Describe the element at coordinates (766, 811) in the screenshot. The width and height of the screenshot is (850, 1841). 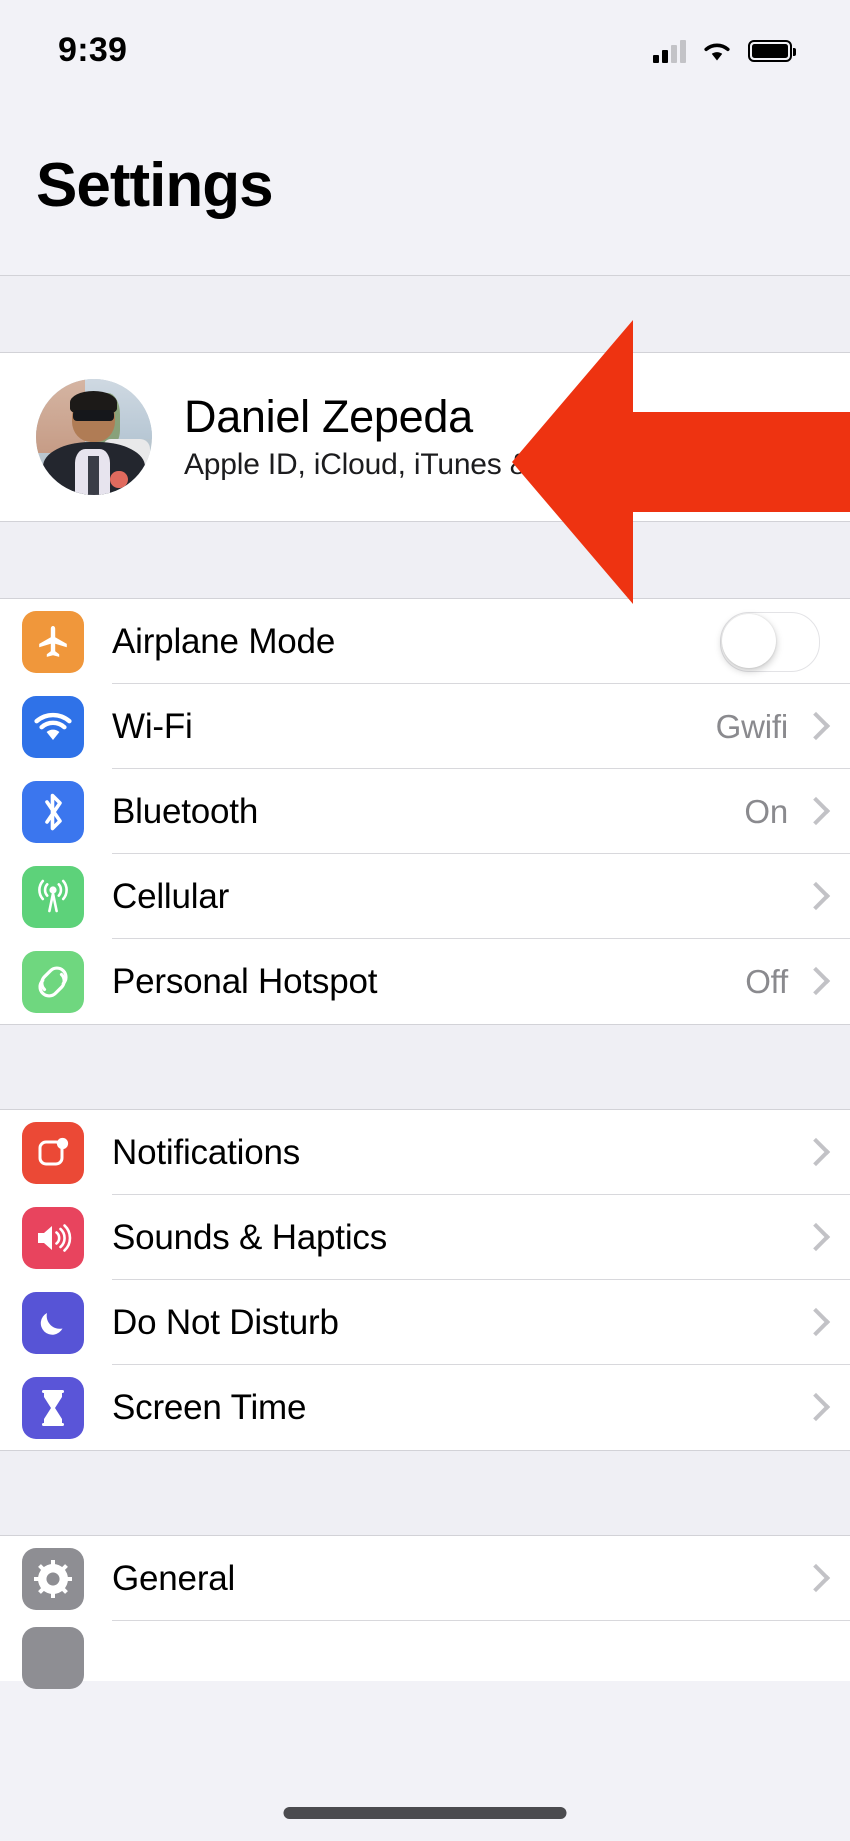
I see `settings-row-value: On` at that location.